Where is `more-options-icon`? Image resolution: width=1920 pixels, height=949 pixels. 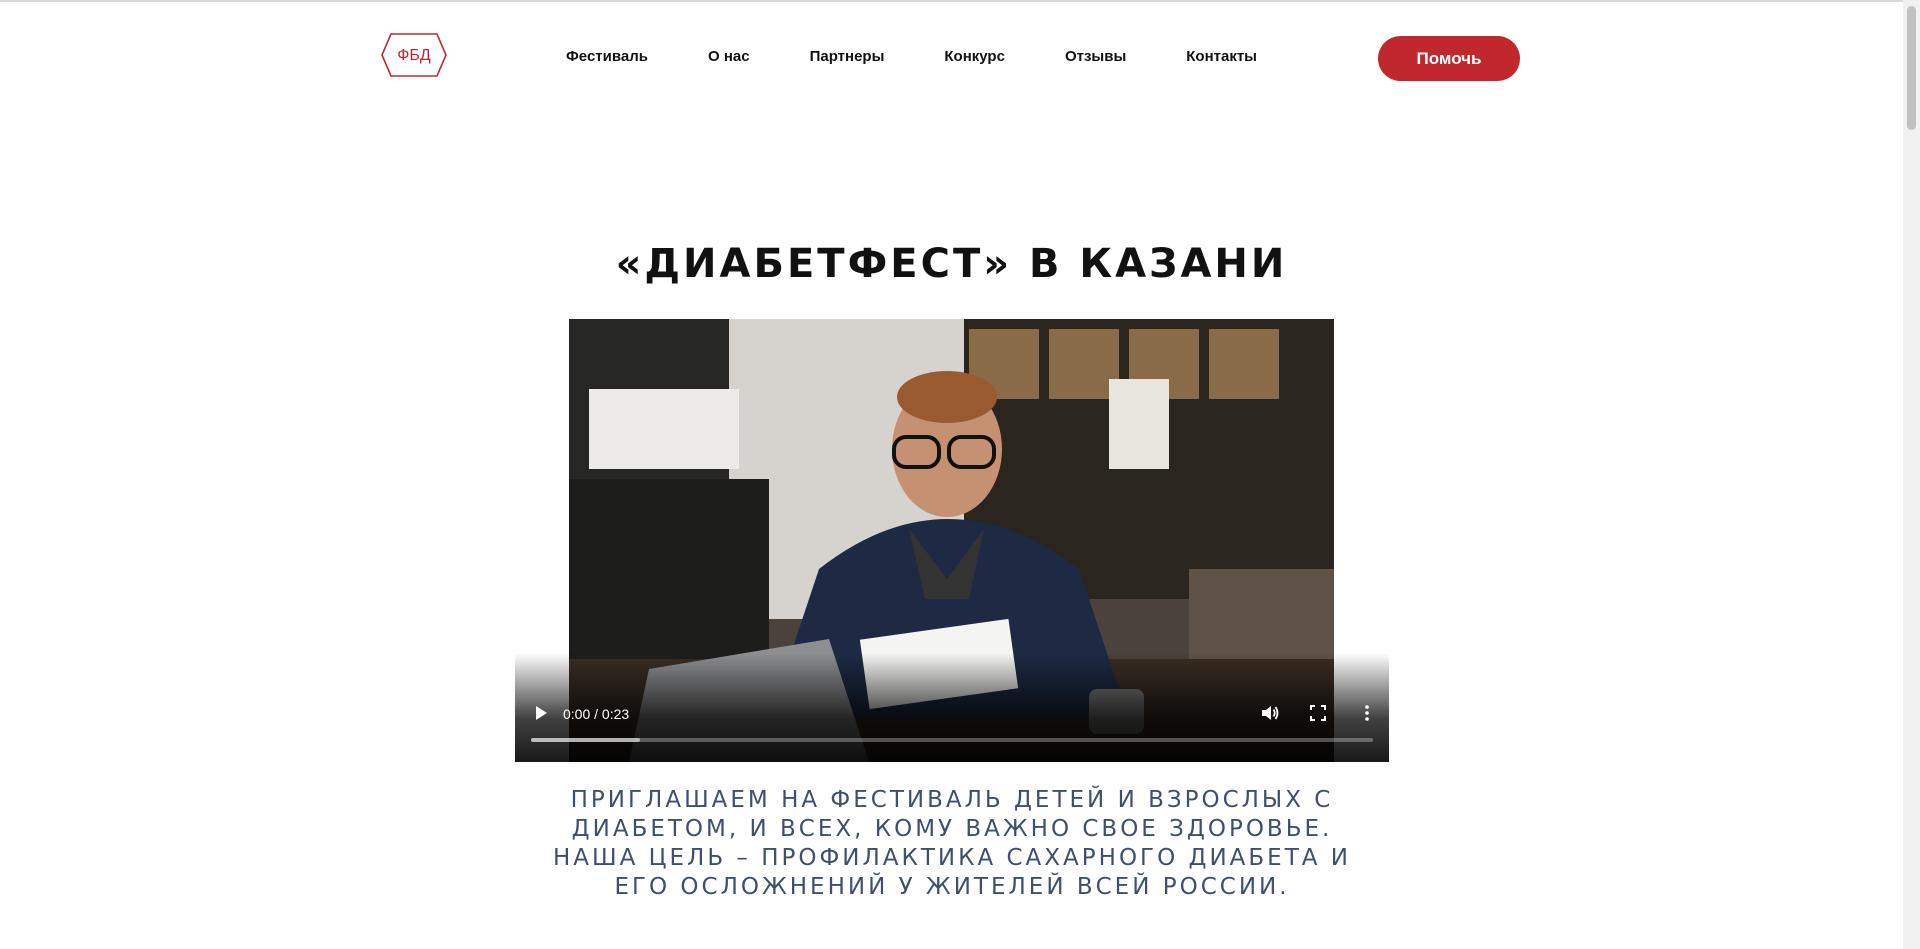
more-options-icon is located at coordinates (1367, 713).